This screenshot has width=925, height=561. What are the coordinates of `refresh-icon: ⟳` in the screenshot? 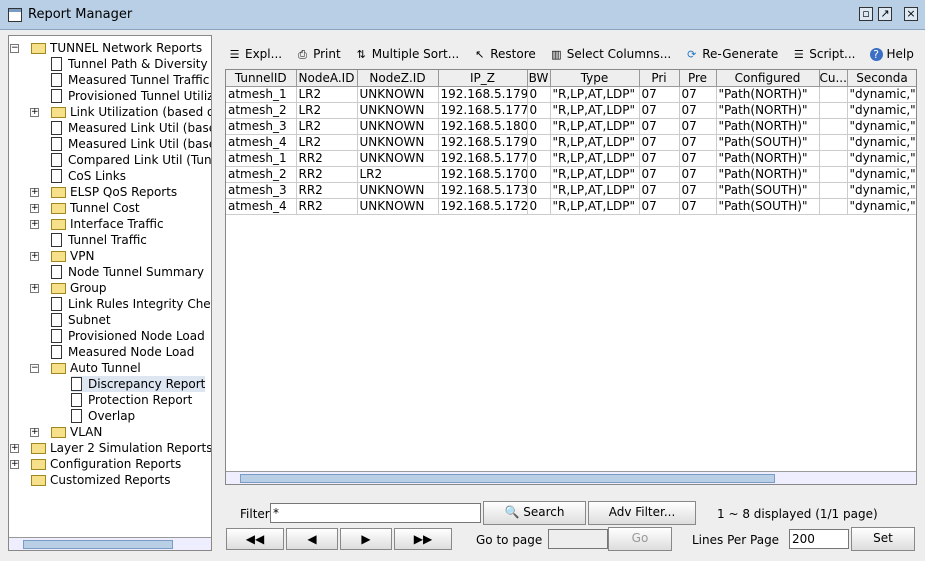 It's located at (692, 54).